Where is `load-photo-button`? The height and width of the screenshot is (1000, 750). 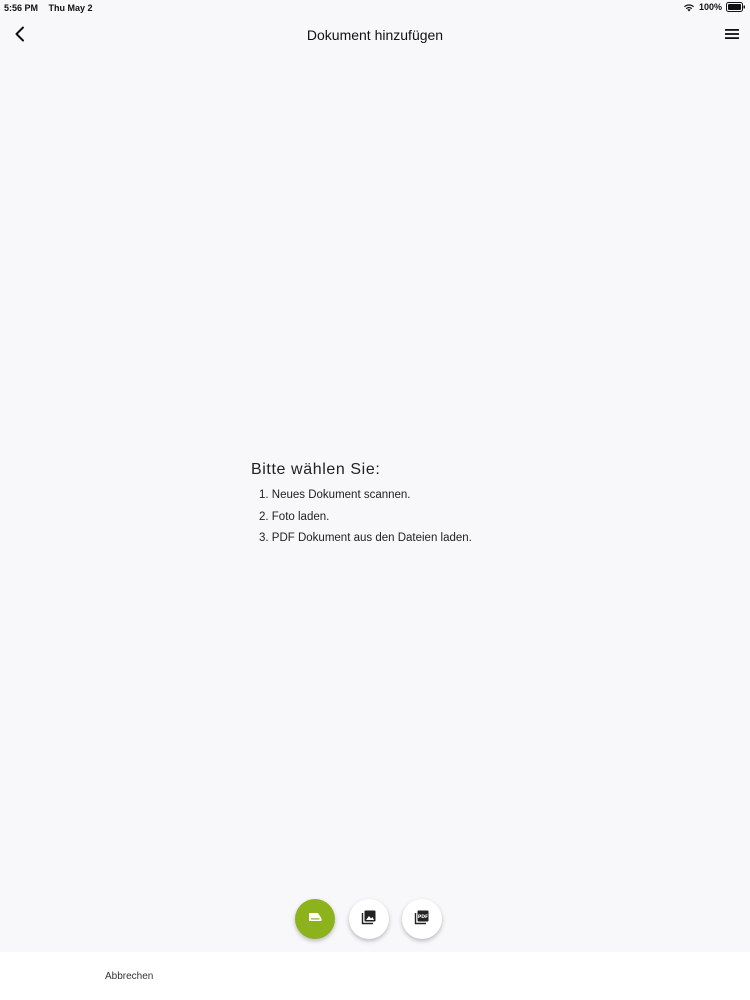
load-photo-button is located at coordinates (369, 919).